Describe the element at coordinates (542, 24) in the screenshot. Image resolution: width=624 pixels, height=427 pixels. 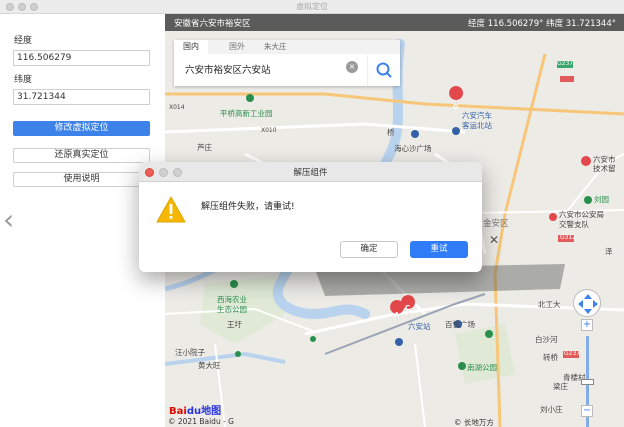
I see `coordinates-readout: 经度 116.506279° 纬度 31.721344°` at that location.